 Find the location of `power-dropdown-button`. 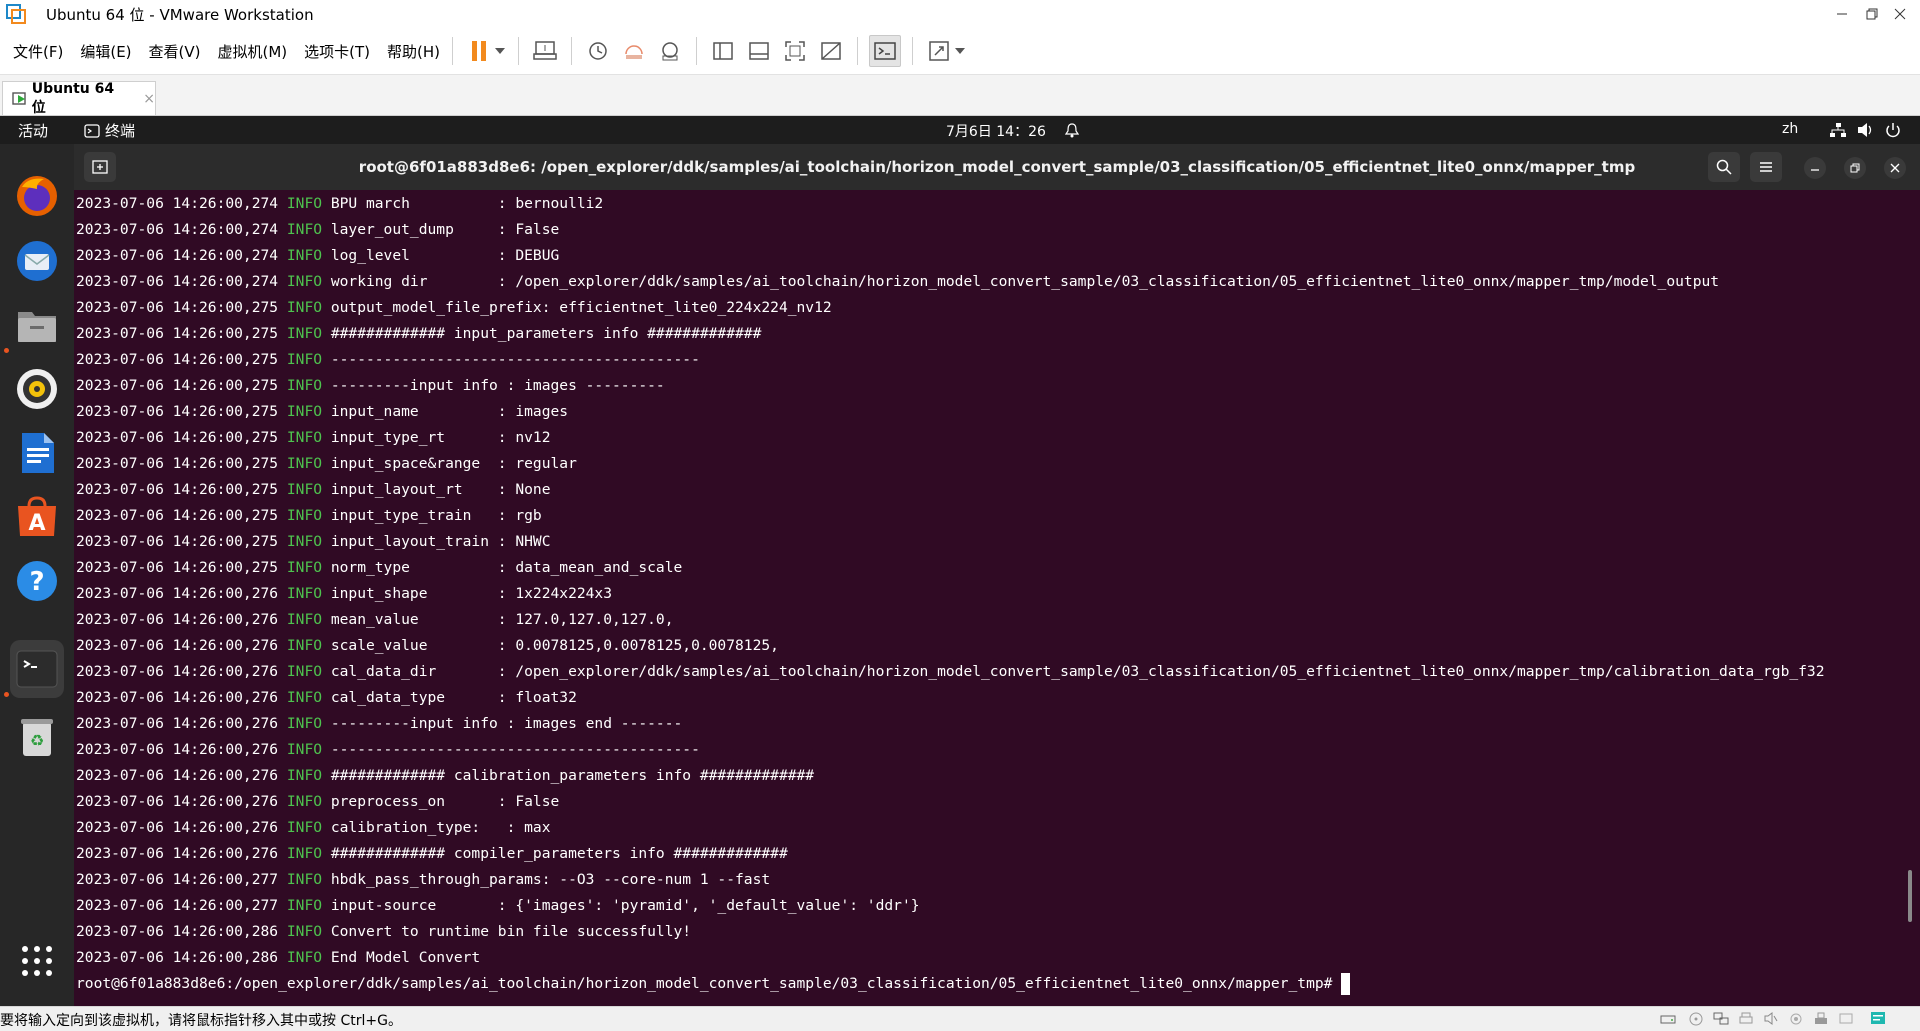

power-dropdown-button is located at coordinates (500, 51).